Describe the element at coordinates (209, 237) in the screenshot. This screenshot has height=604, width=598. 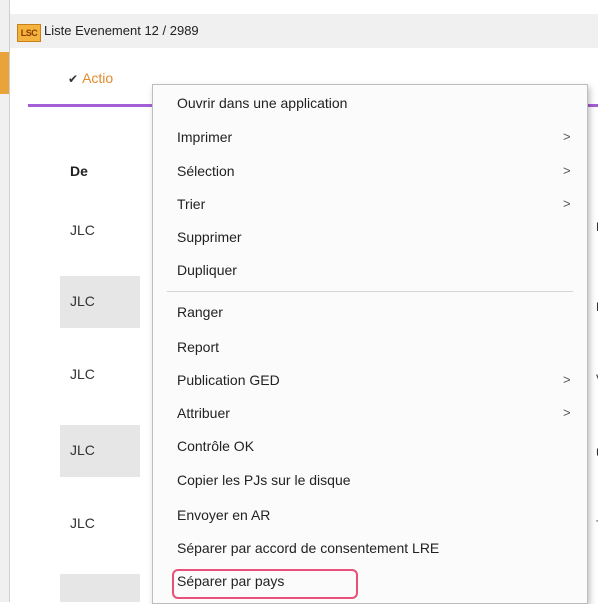
I see `menu-item-supprimer: Supprimer` at that location.